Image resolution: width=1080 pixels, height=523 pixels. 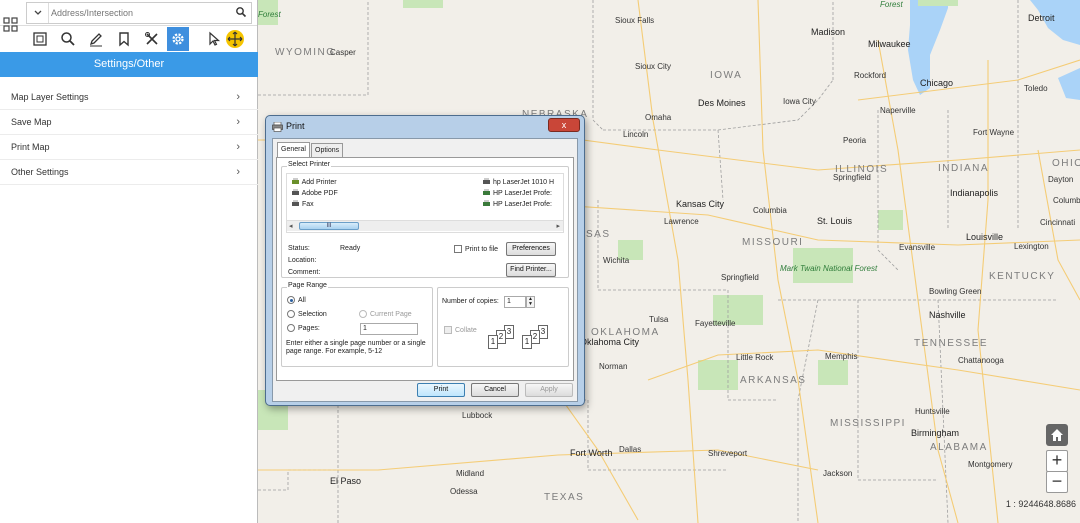 What do you see at coordinates (974, 193) in the screenshot?
I see `map-label-city: Indianapolis` at bounding box center [974, 193].